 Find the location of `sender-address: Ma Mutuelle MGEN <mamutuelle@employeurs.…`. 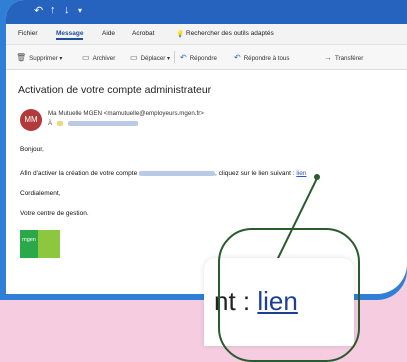

sender-address: Ma Mutuelle MGEN <mamutuelle@employeurs.… is located at coordinates (126, 113).